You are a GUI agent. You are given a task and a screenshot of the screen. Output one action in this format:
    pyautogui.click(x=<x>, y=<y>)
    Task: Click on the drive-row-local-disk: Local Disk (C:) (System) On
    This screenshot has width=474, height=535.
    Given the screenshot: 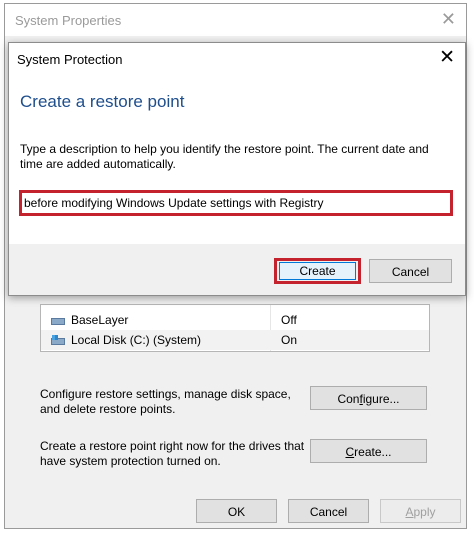 What is the action you would take?
    pyautogui.click(x=235, y=340)
    